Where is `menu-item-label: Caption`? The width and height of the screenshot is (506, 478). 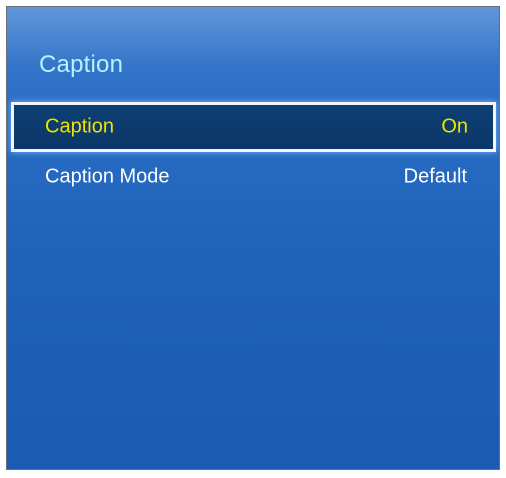
menu-item-label: Caption is located at coordinates (79, 126).